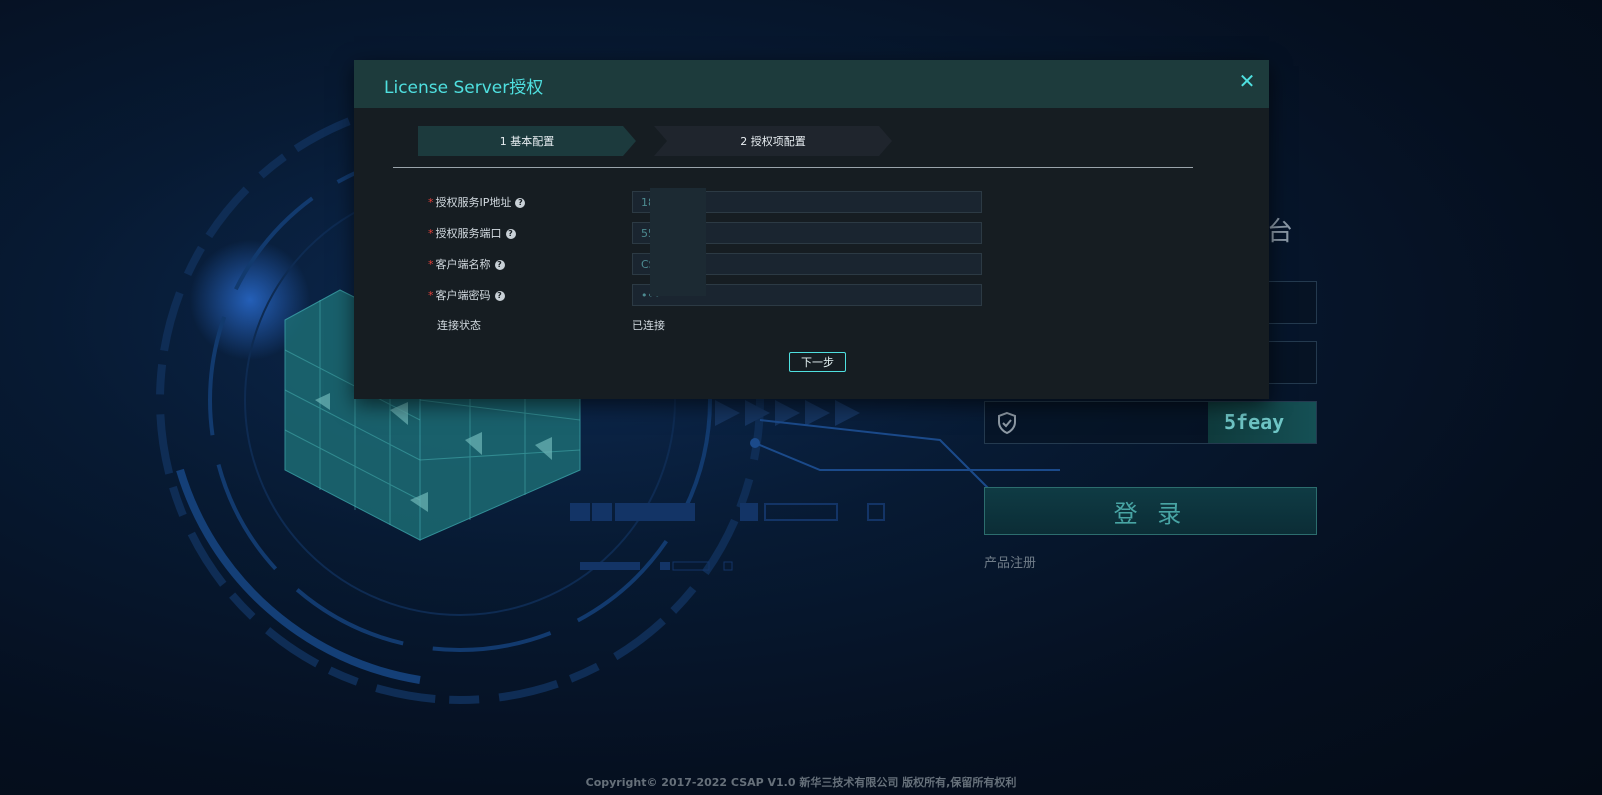 The image size is (1602, 795). I want to click on captcha-image: 5feay, so click(1262, 422).